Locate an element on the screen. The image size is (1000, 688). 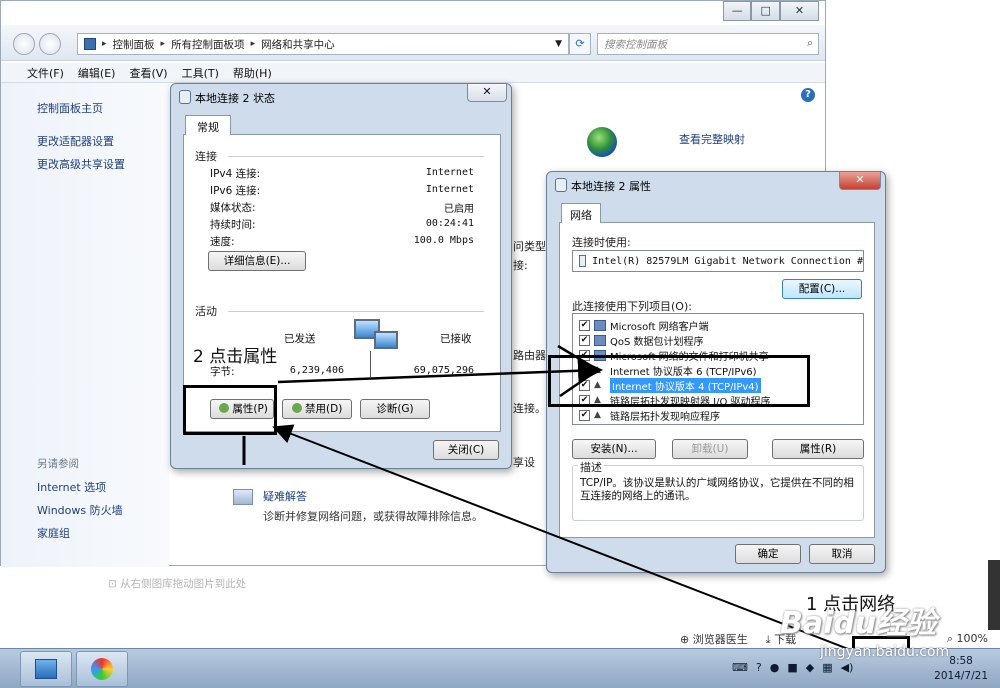
control-panel-icon is located at coordinates (46, 669).